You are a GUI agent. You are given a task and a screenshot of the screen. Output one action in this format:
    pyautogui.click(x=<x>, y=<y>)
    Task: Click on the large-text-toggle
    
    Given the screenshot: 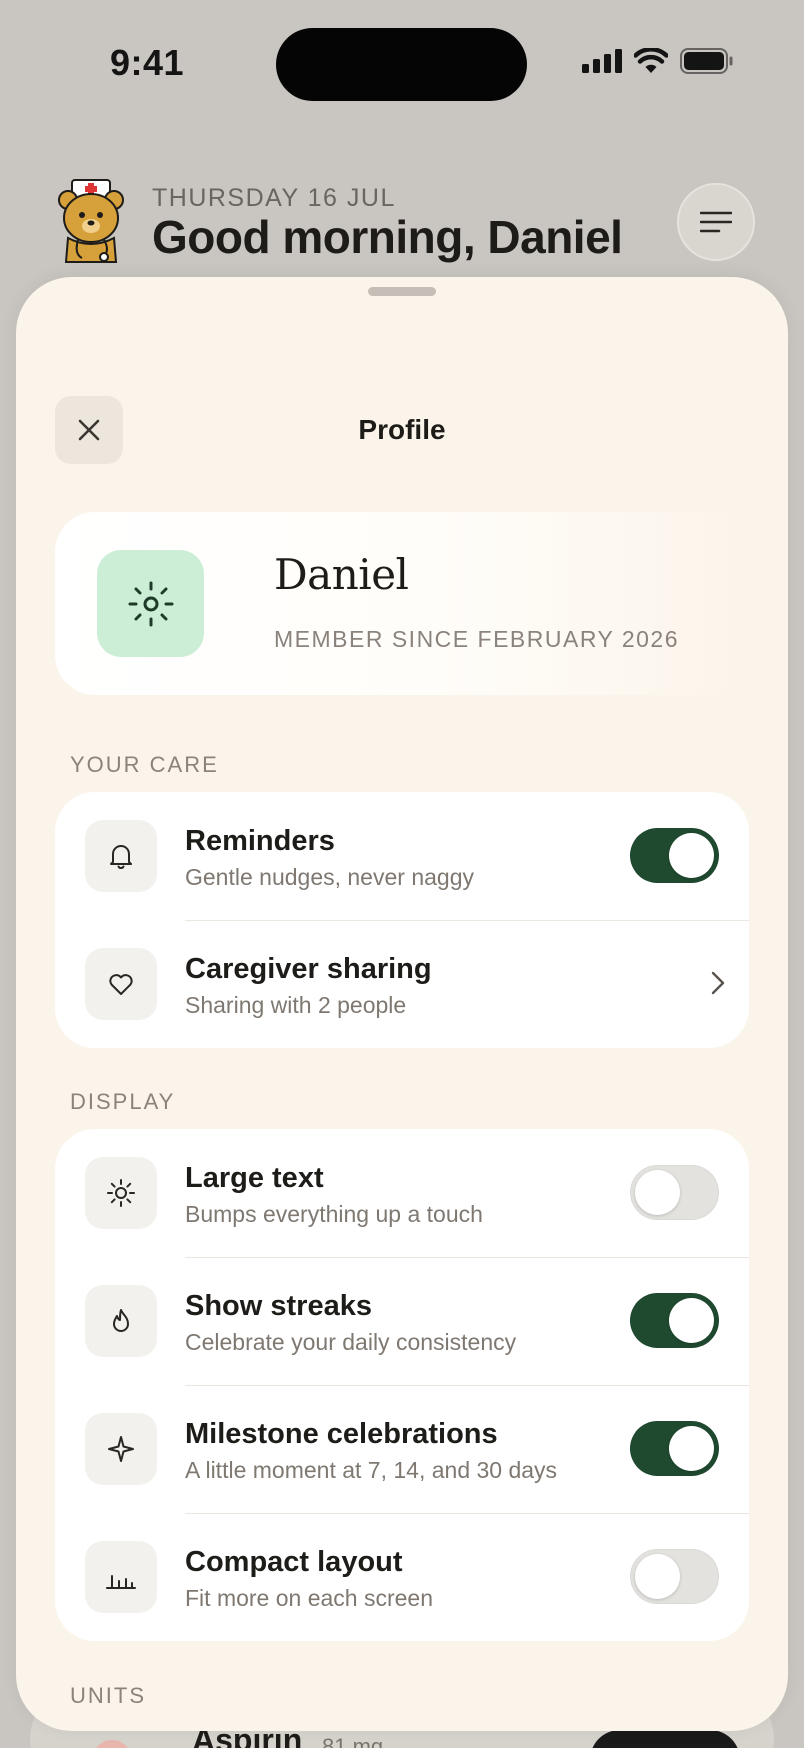 What is the action you would take?
    pyautogui.click(x=674, y=1192)
    